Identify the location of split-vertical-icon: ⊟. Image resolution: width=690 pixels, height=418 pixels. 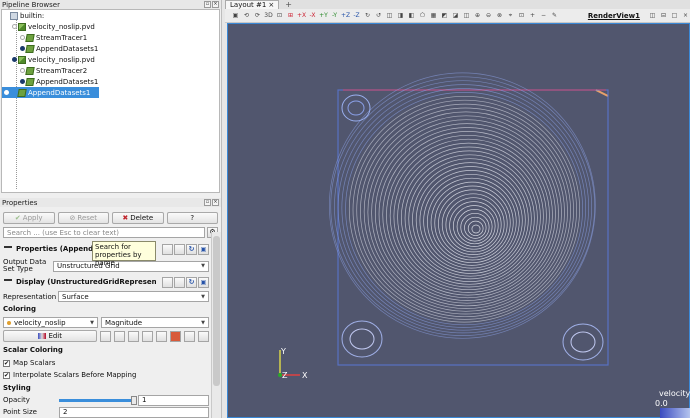
(663, 15).